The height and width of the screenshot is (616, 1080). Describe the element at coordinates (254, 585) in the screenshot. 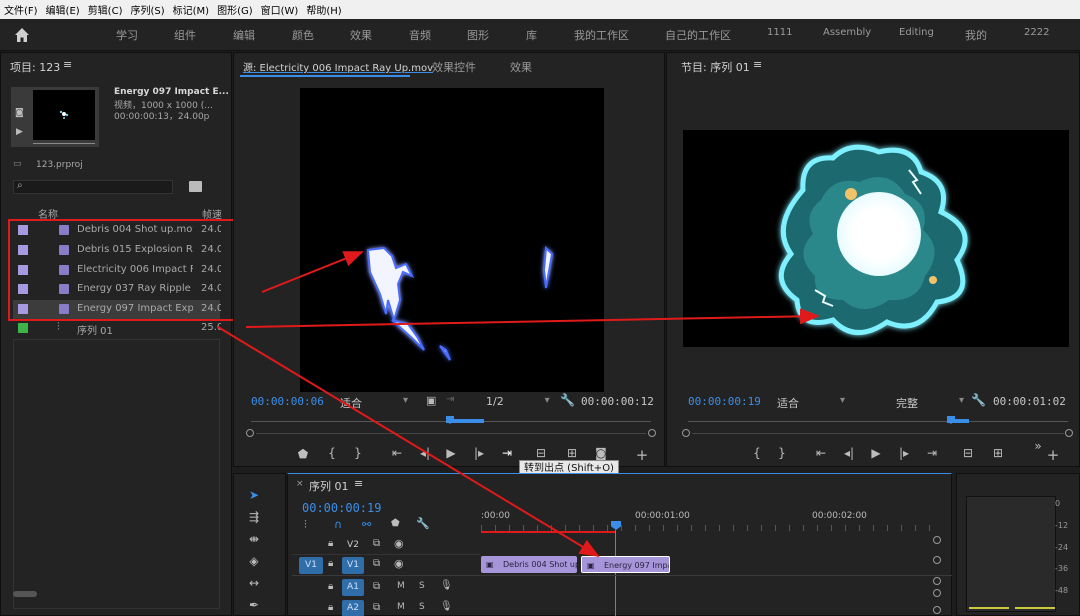

I see `slip-tool-icon: ↔` at that location.